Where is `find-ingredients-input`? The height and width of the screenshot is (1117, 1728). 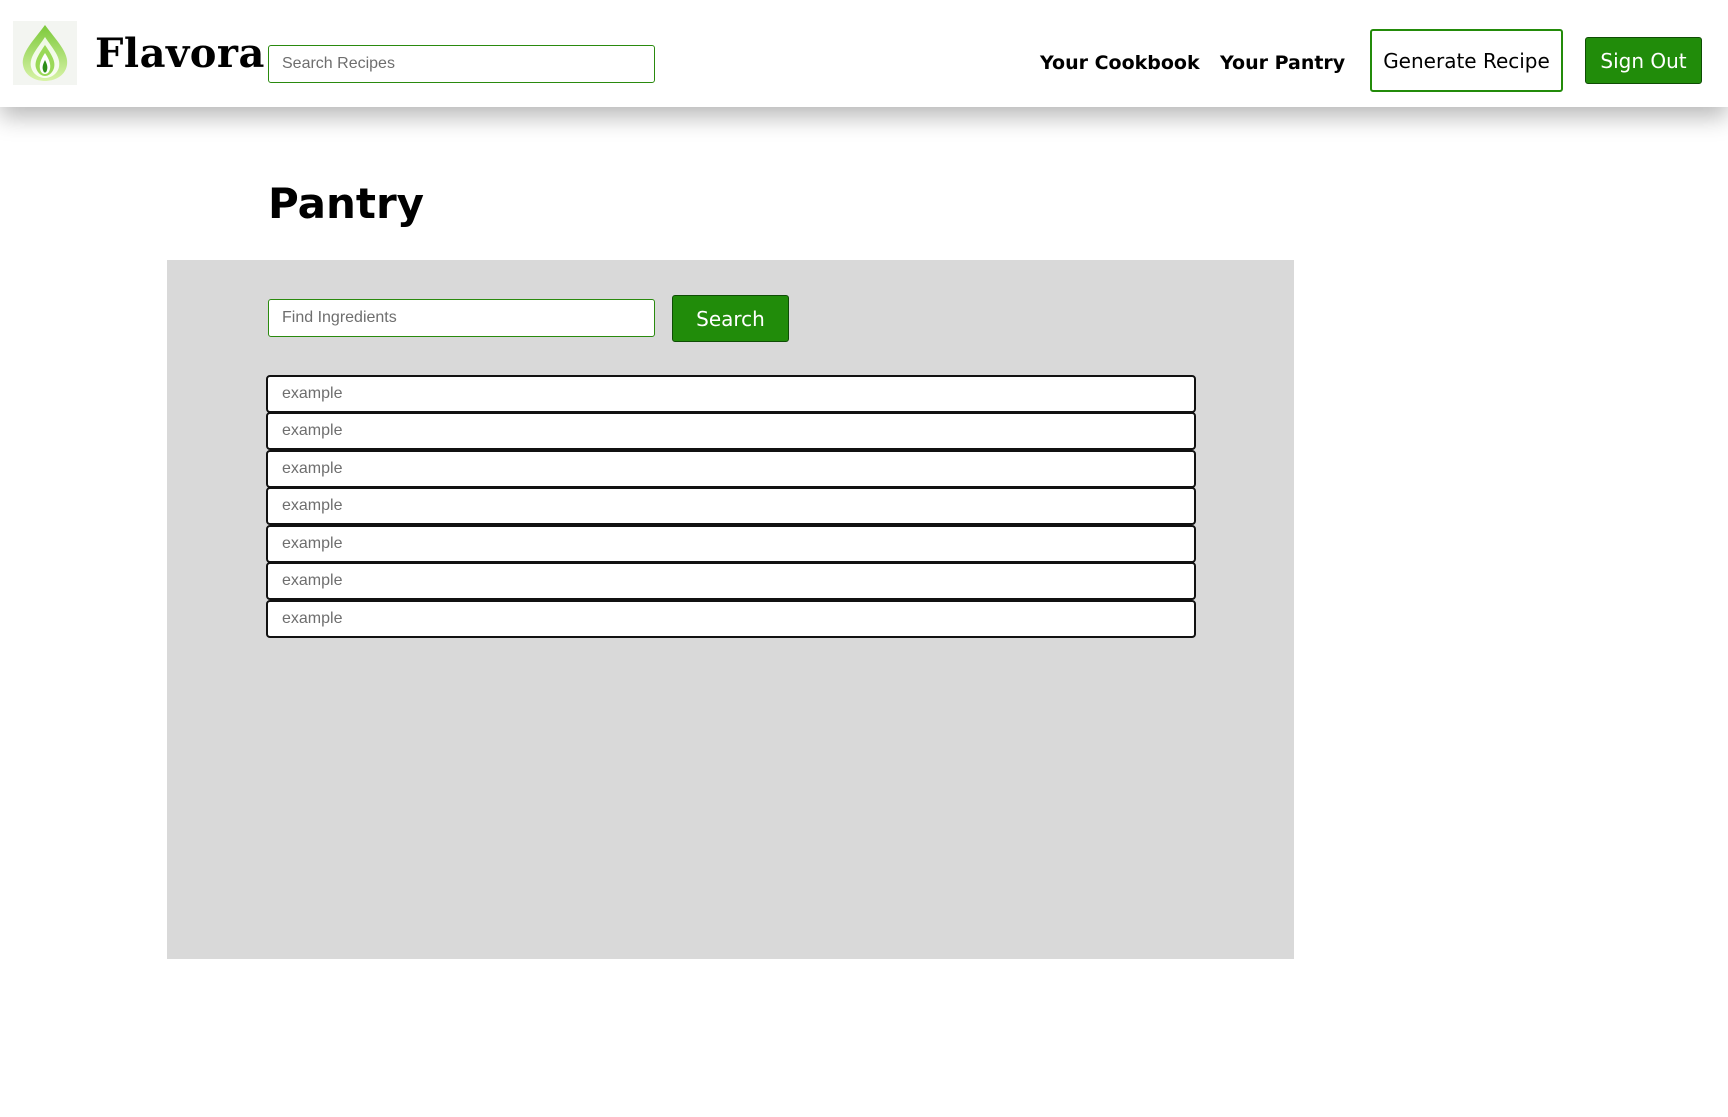
find-ingredients-input is located at coordinates (461, 318).